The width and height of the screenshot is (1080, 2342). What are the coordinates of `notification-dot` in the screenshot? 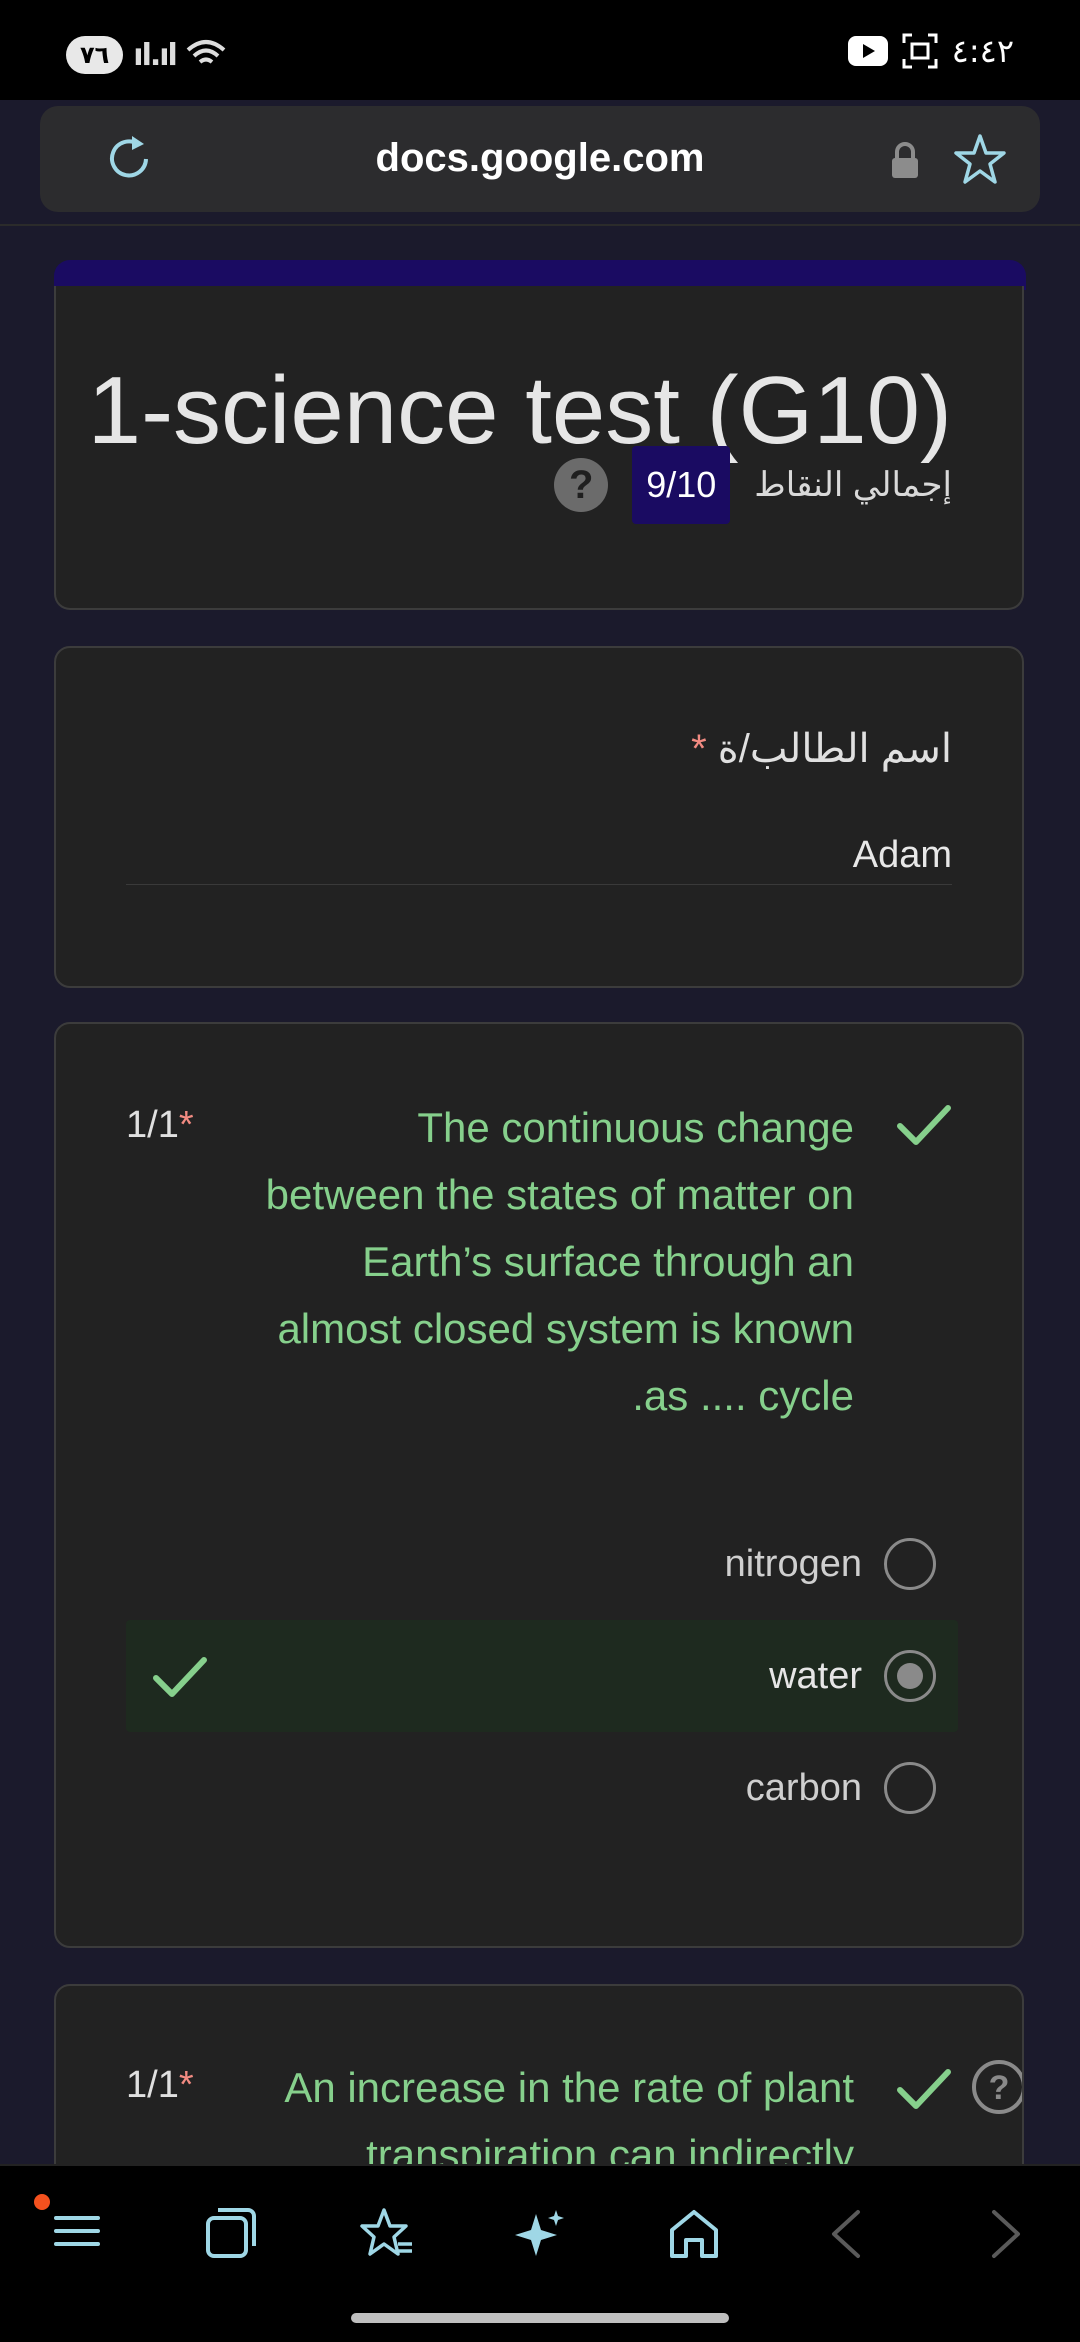 It's located at (42, 2202).